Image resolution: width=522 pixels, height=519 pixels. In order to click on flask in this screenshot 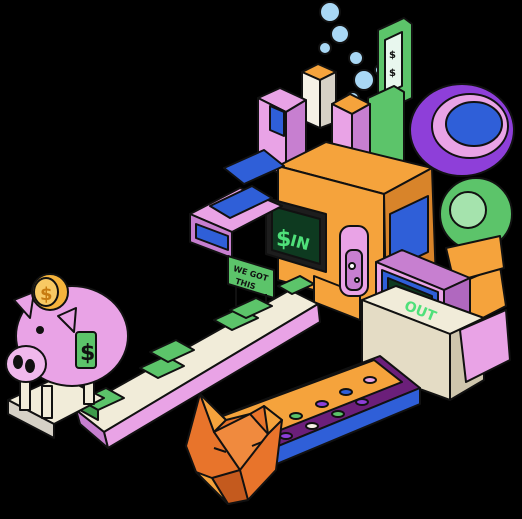, I will do `click(354, 261)`.